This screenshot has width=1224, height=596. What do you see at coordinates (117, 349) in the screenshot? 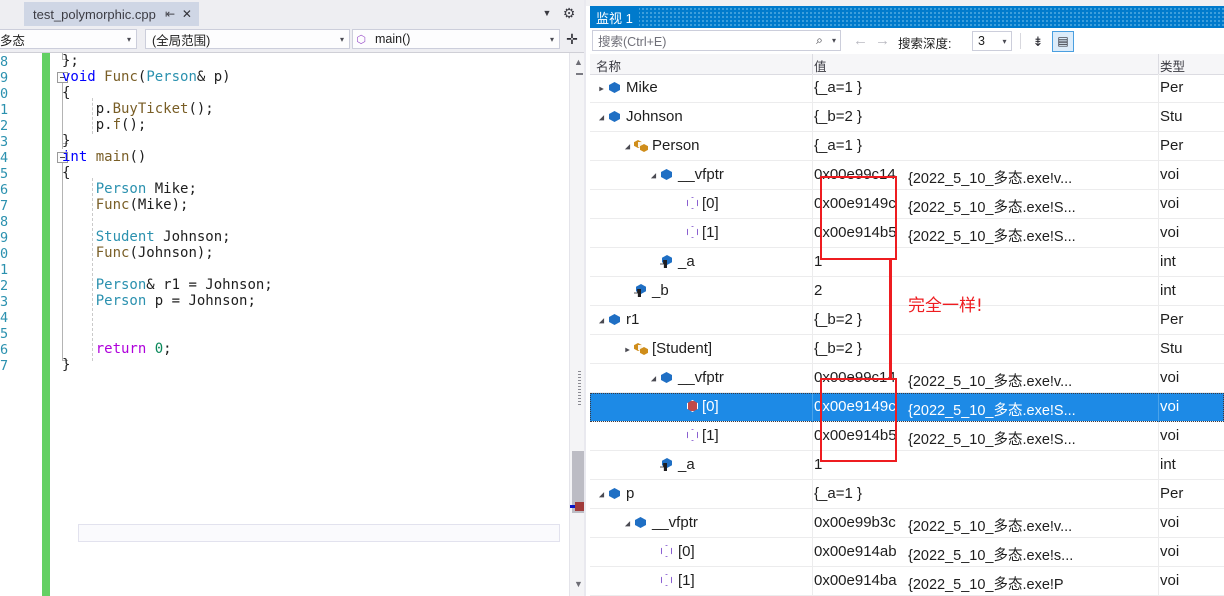
I see `code-line: return 0;` at bounding box center [117, 349].